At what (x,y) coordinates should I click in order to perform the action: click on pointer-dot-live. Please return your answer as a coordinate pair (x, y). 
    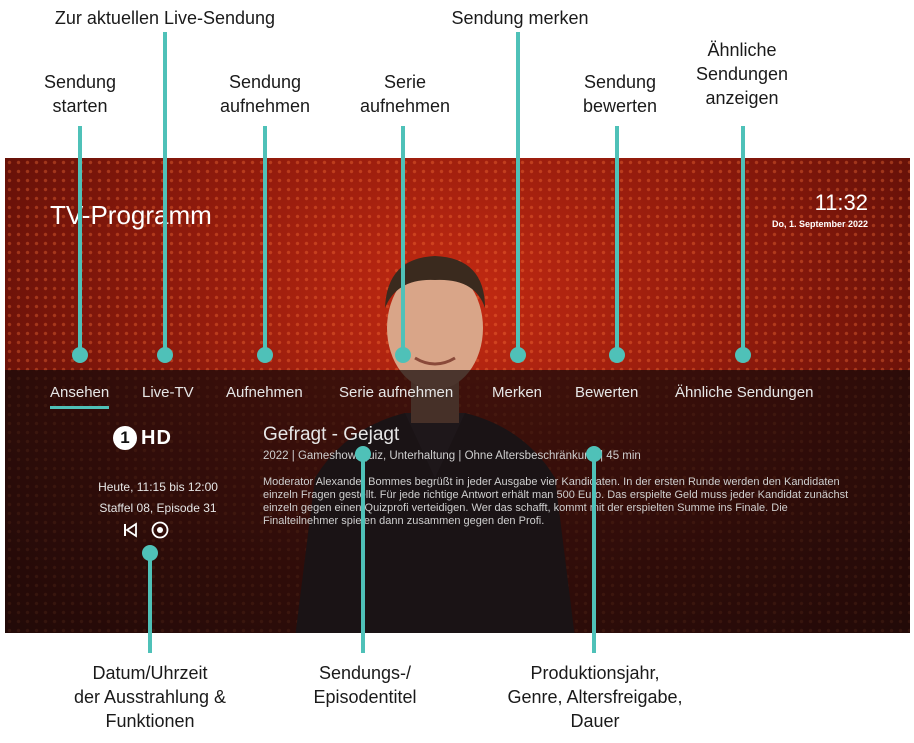
    Looking at the image, I should click on (165, 355).